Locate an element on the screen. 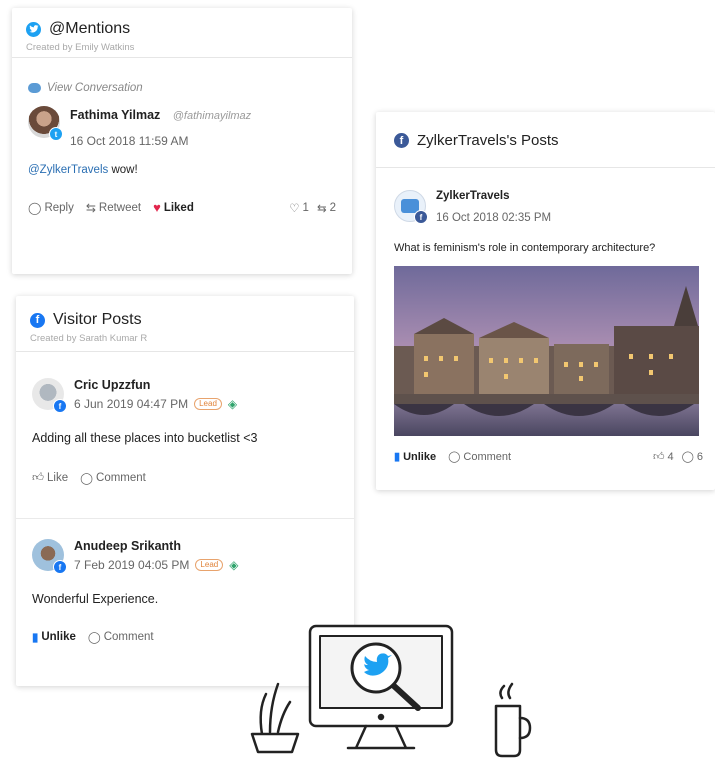 The height and width of the screenshot is (765, 715). post-actions: 👍︎ Like ◯ Comment is located at coordinates (185, 478).